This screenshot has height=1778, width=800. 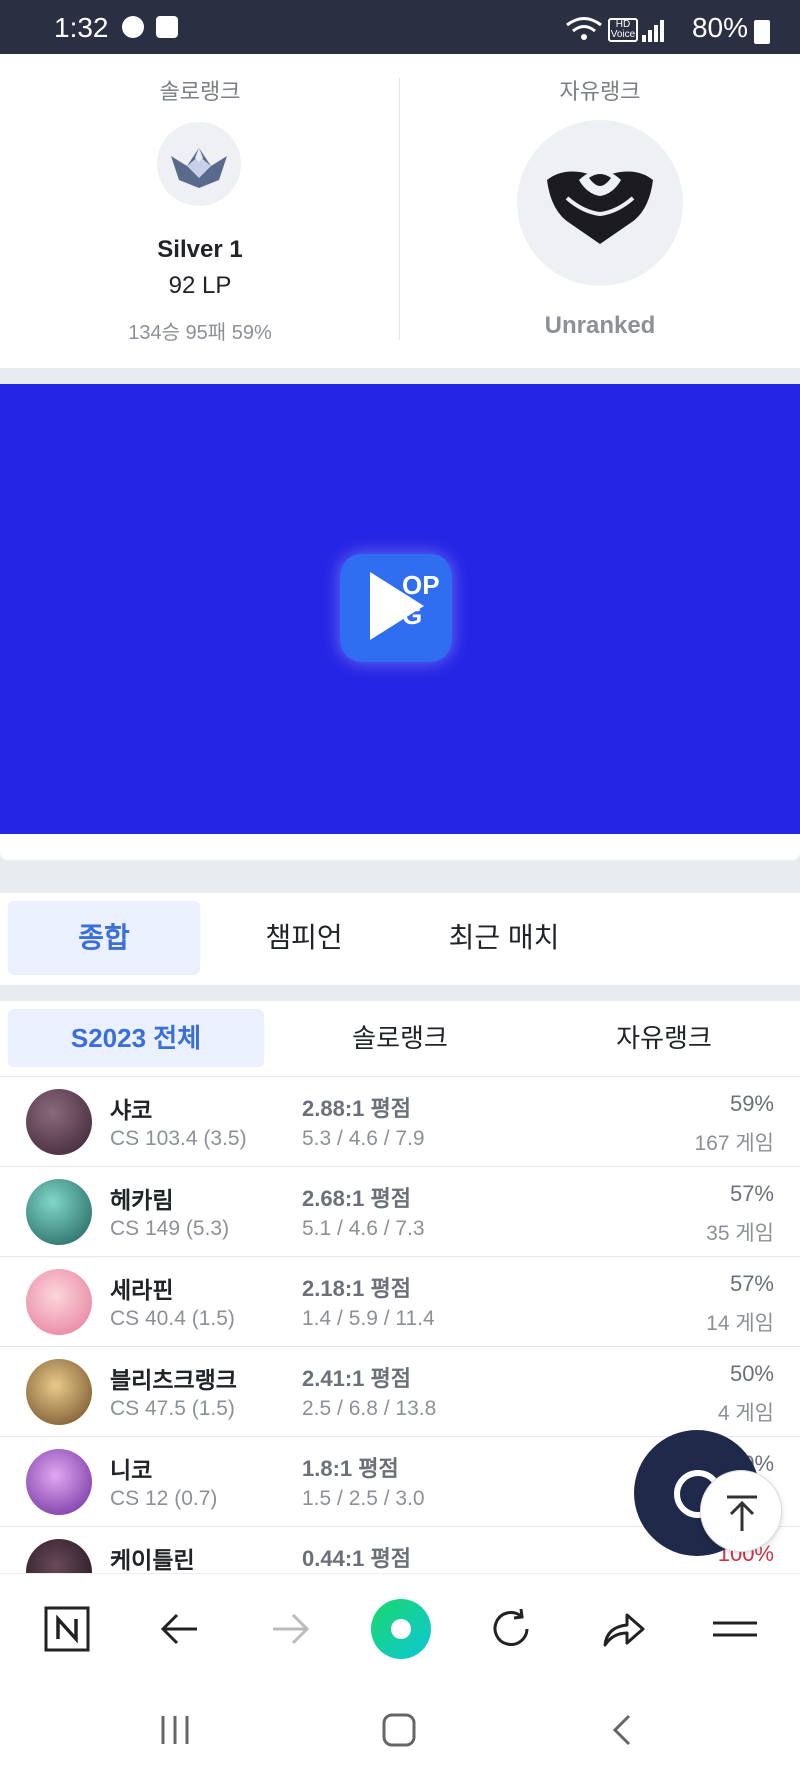 What do you see at coordinates (740, 1233) in the screenshot?
I see `champion-games: 35 게임` at bounding box center [740, 1233].